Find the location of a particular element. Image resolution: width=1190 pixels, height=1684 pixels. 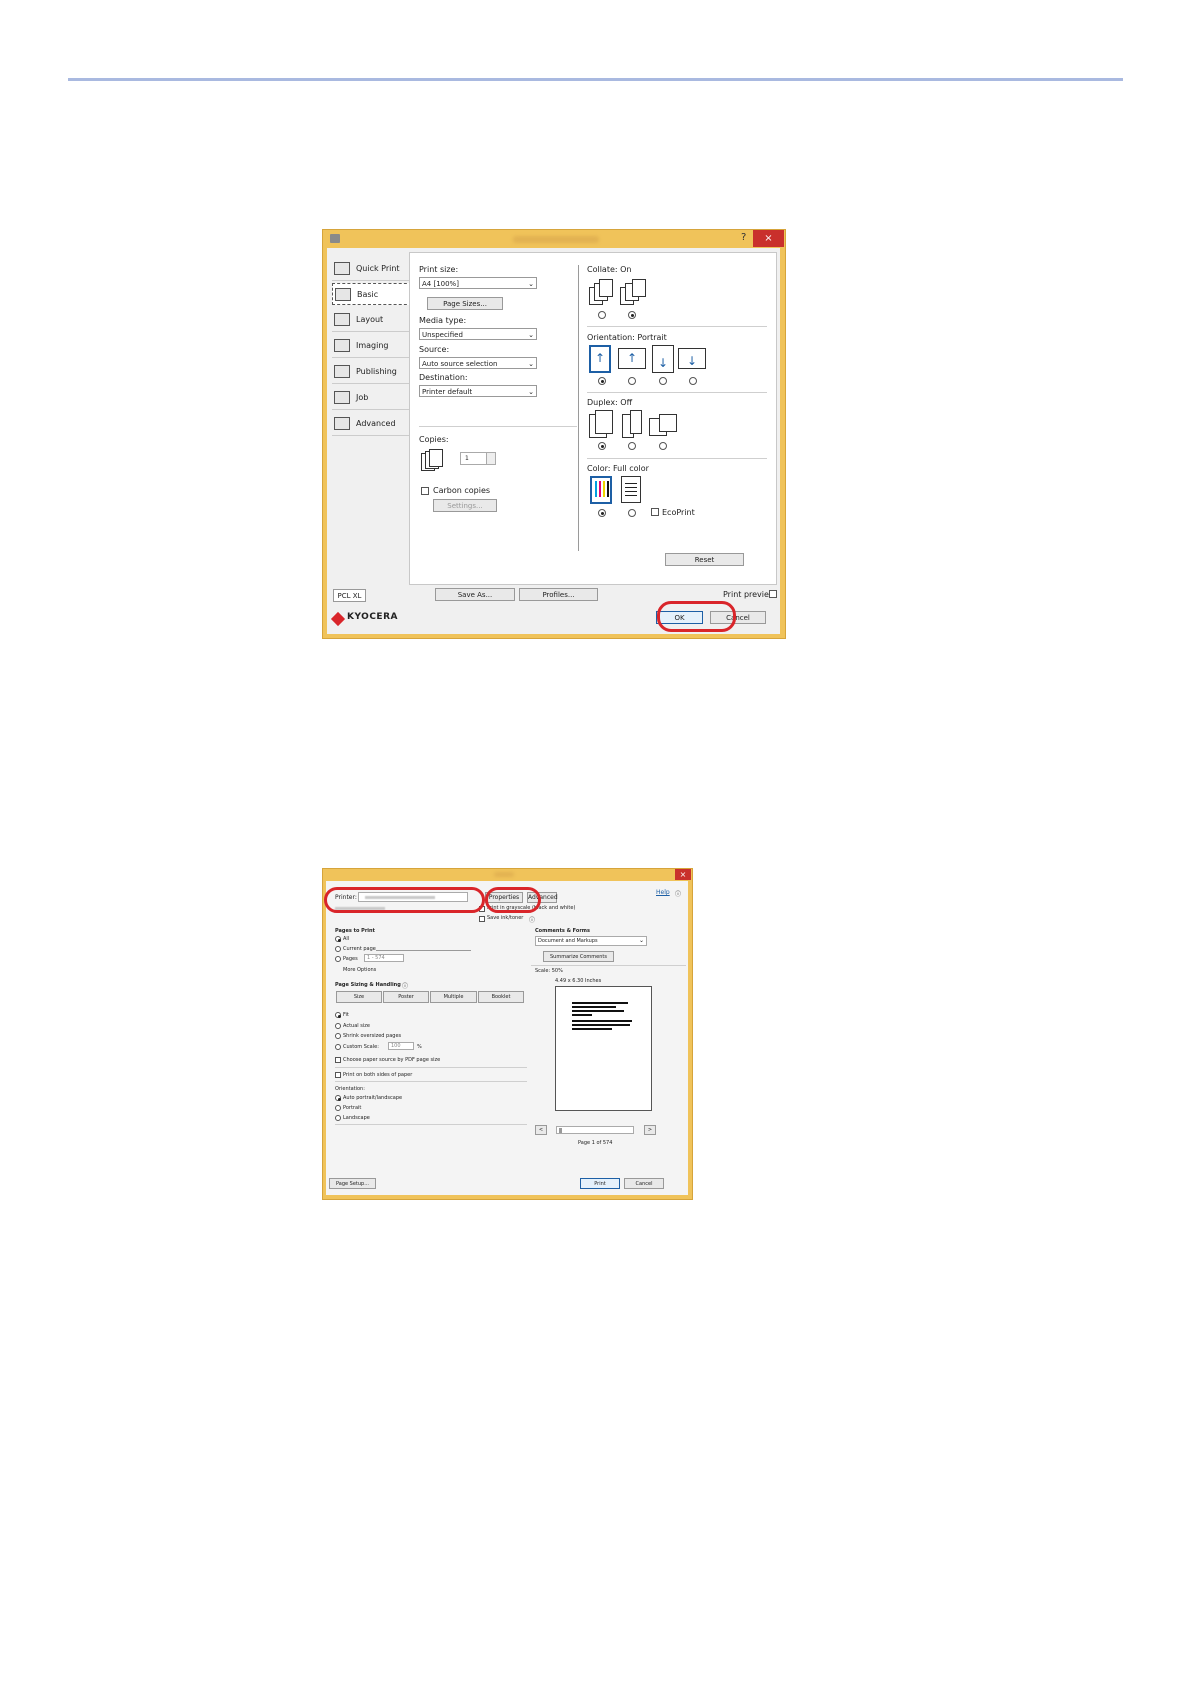

black-and-white-icon is located at coordinates (631, 489).